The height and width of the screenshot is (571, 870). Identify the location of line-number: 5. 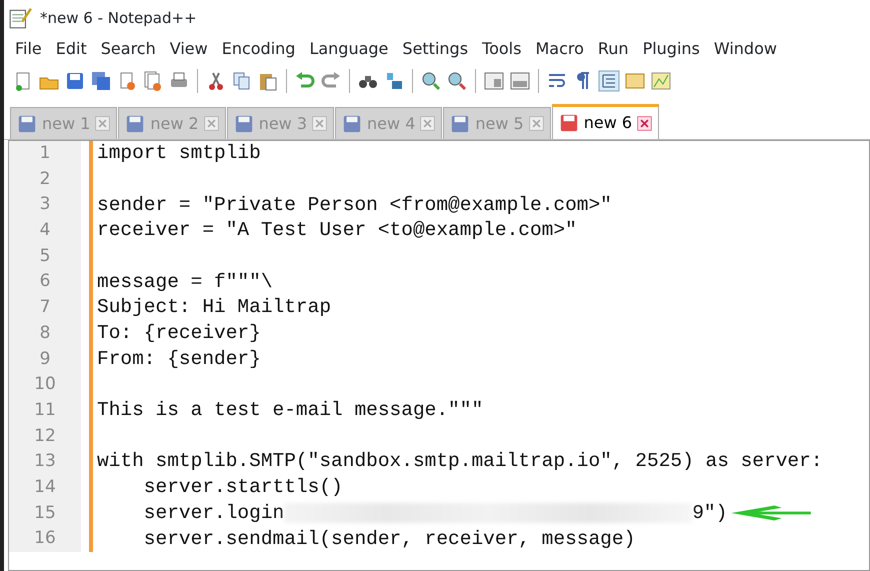
(45, 257).